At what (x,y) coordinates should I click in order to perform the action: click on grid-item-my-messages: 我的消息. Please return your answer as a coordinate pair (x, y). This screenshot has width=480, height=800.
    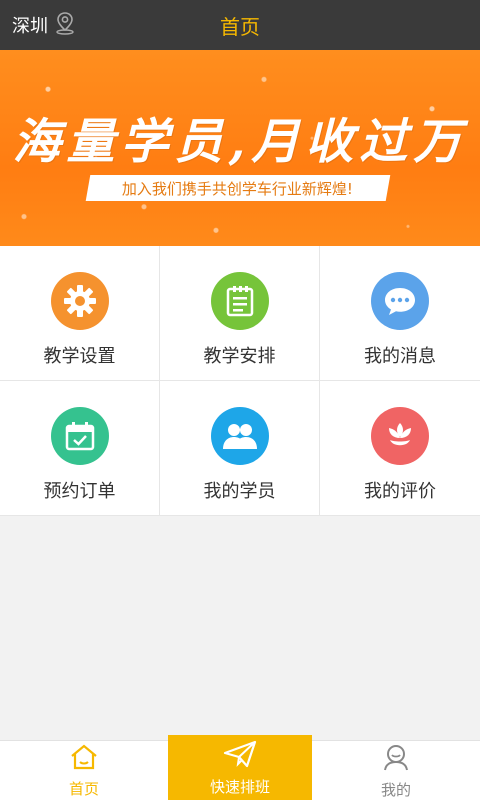
    Looking at the image, I should click on (400, 313).